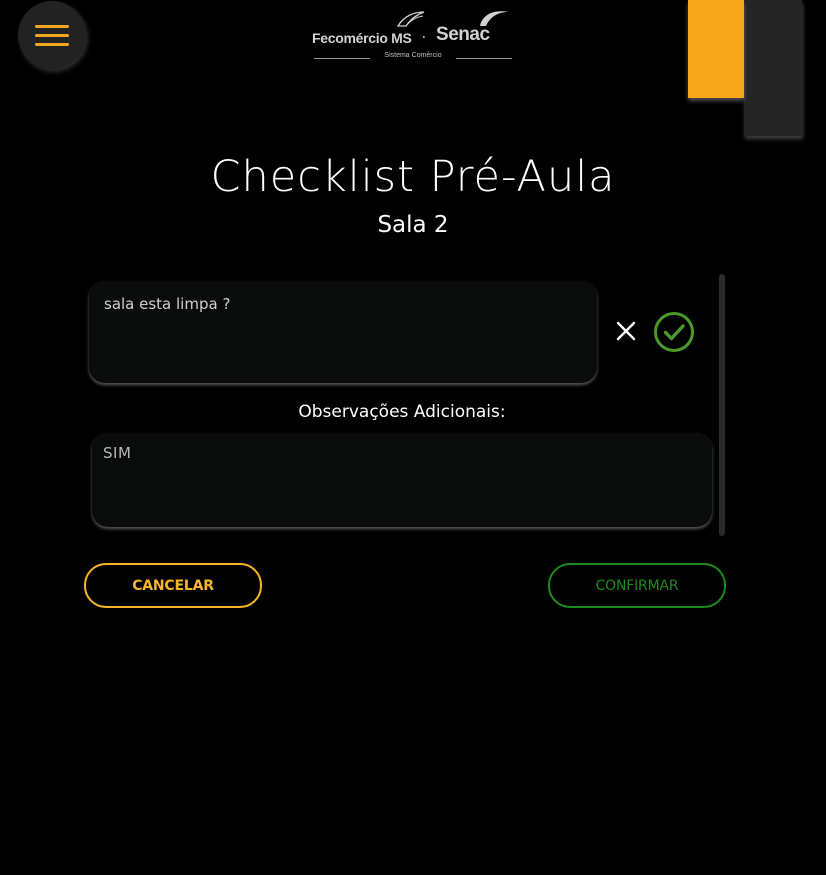 The height and width of the screenshot is (875, 826). What do you see at coordinates (342, 58) in the screenshot?
I see `logo-divider-left` at bounding box center [342, 58].